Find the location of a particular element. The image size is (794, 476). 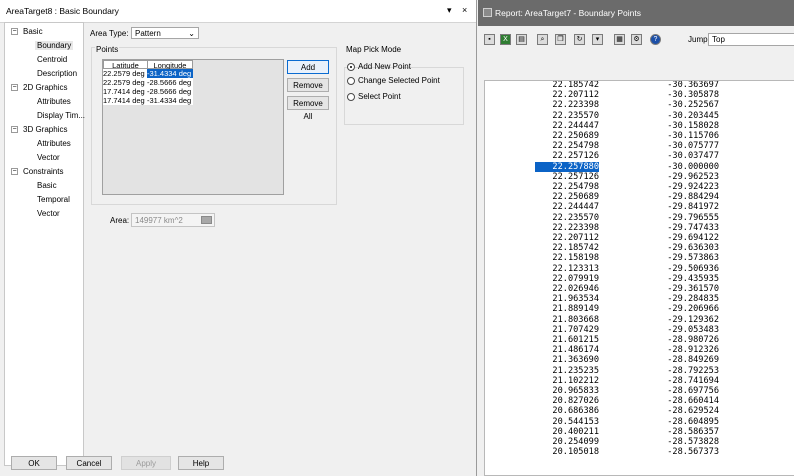

tree-group-3d-graphics: 3D Graphics is located at coordinates (45, 130).